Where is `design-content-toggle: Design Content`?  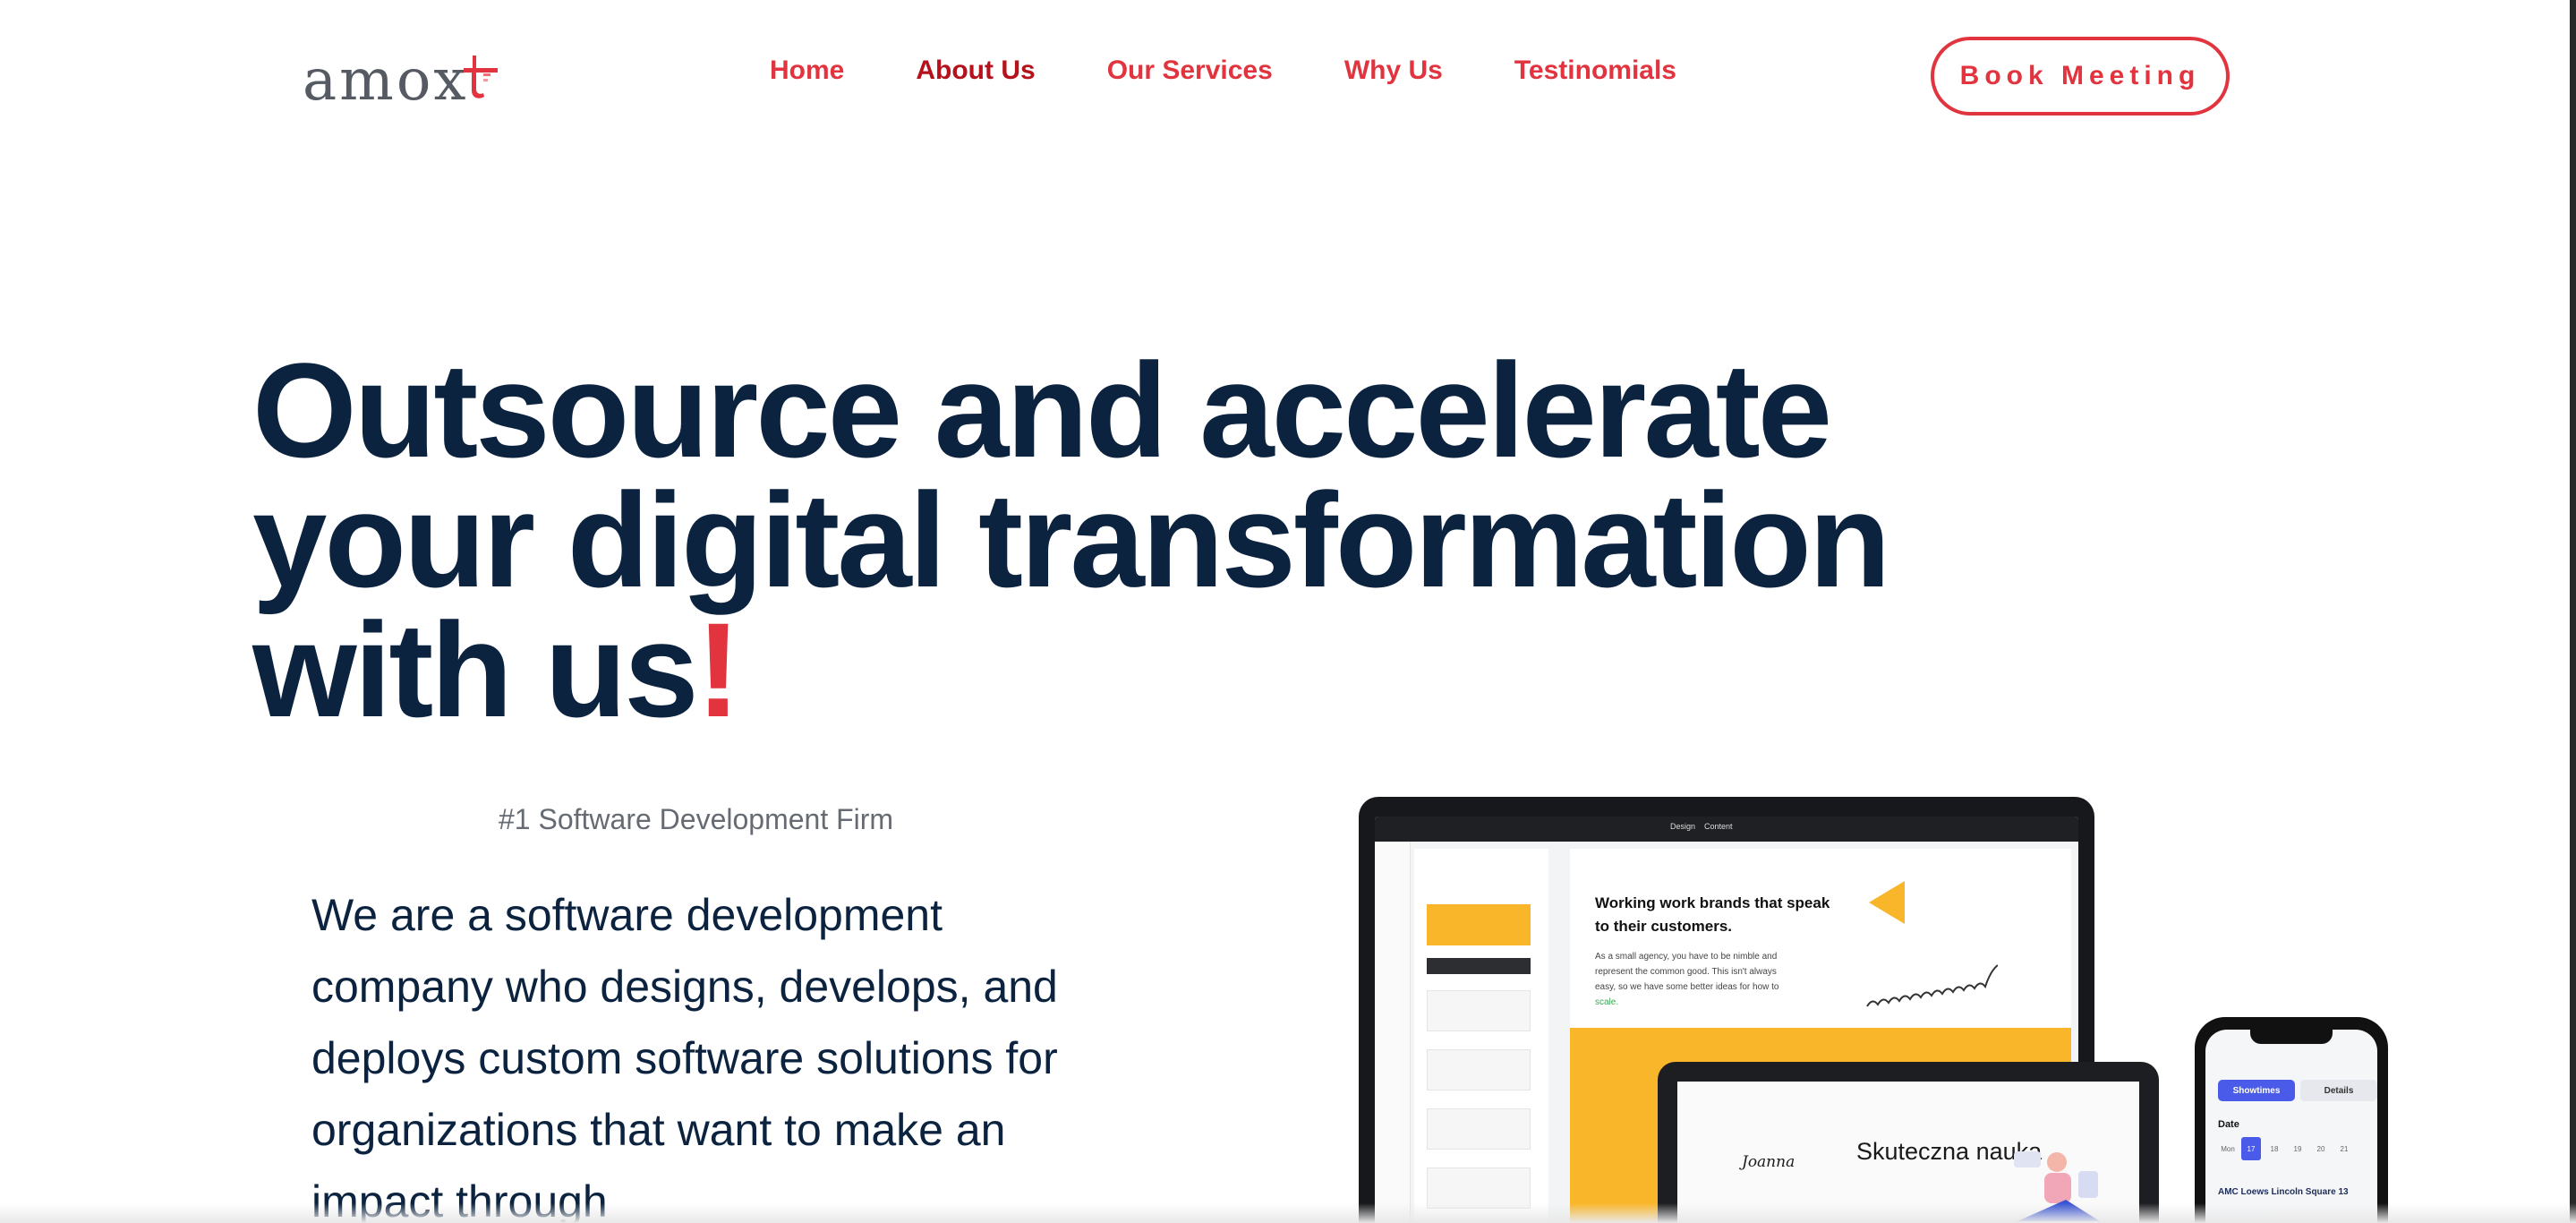
design-content-toggle: Design Content is located at coordinates (1728, 829).